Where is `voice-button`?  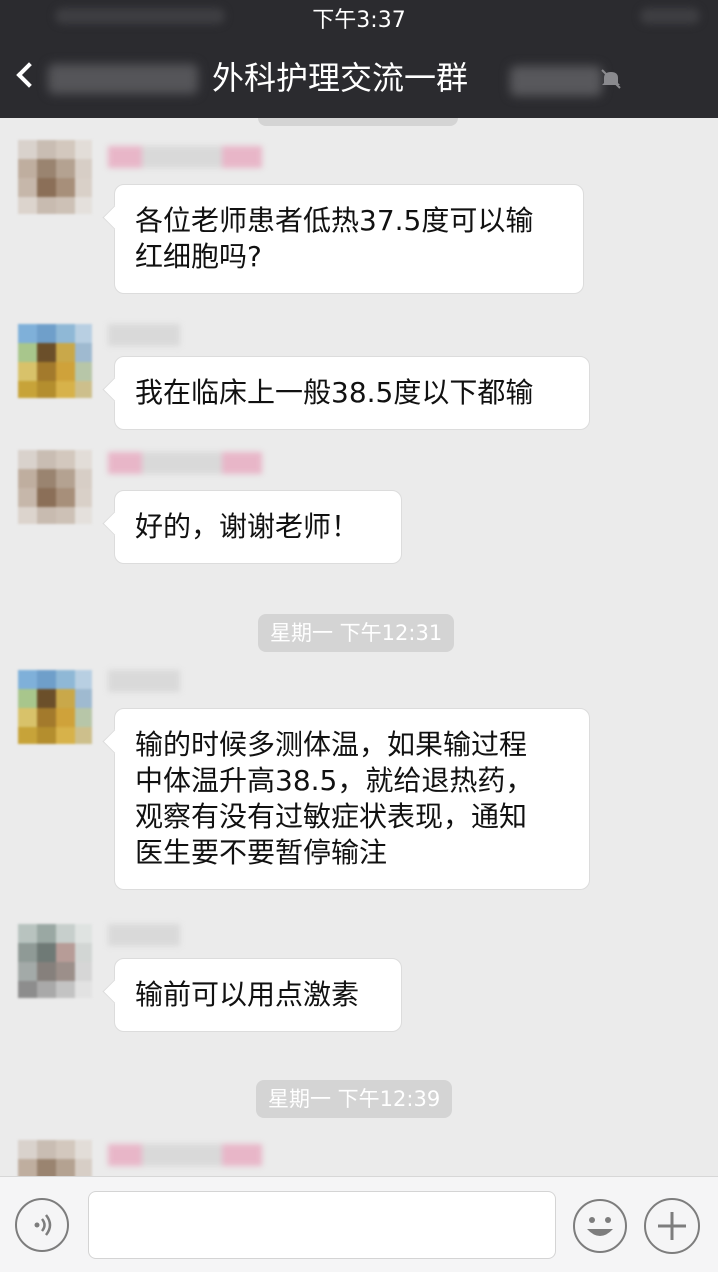 voice-button is located at coordinates (42, 1225).